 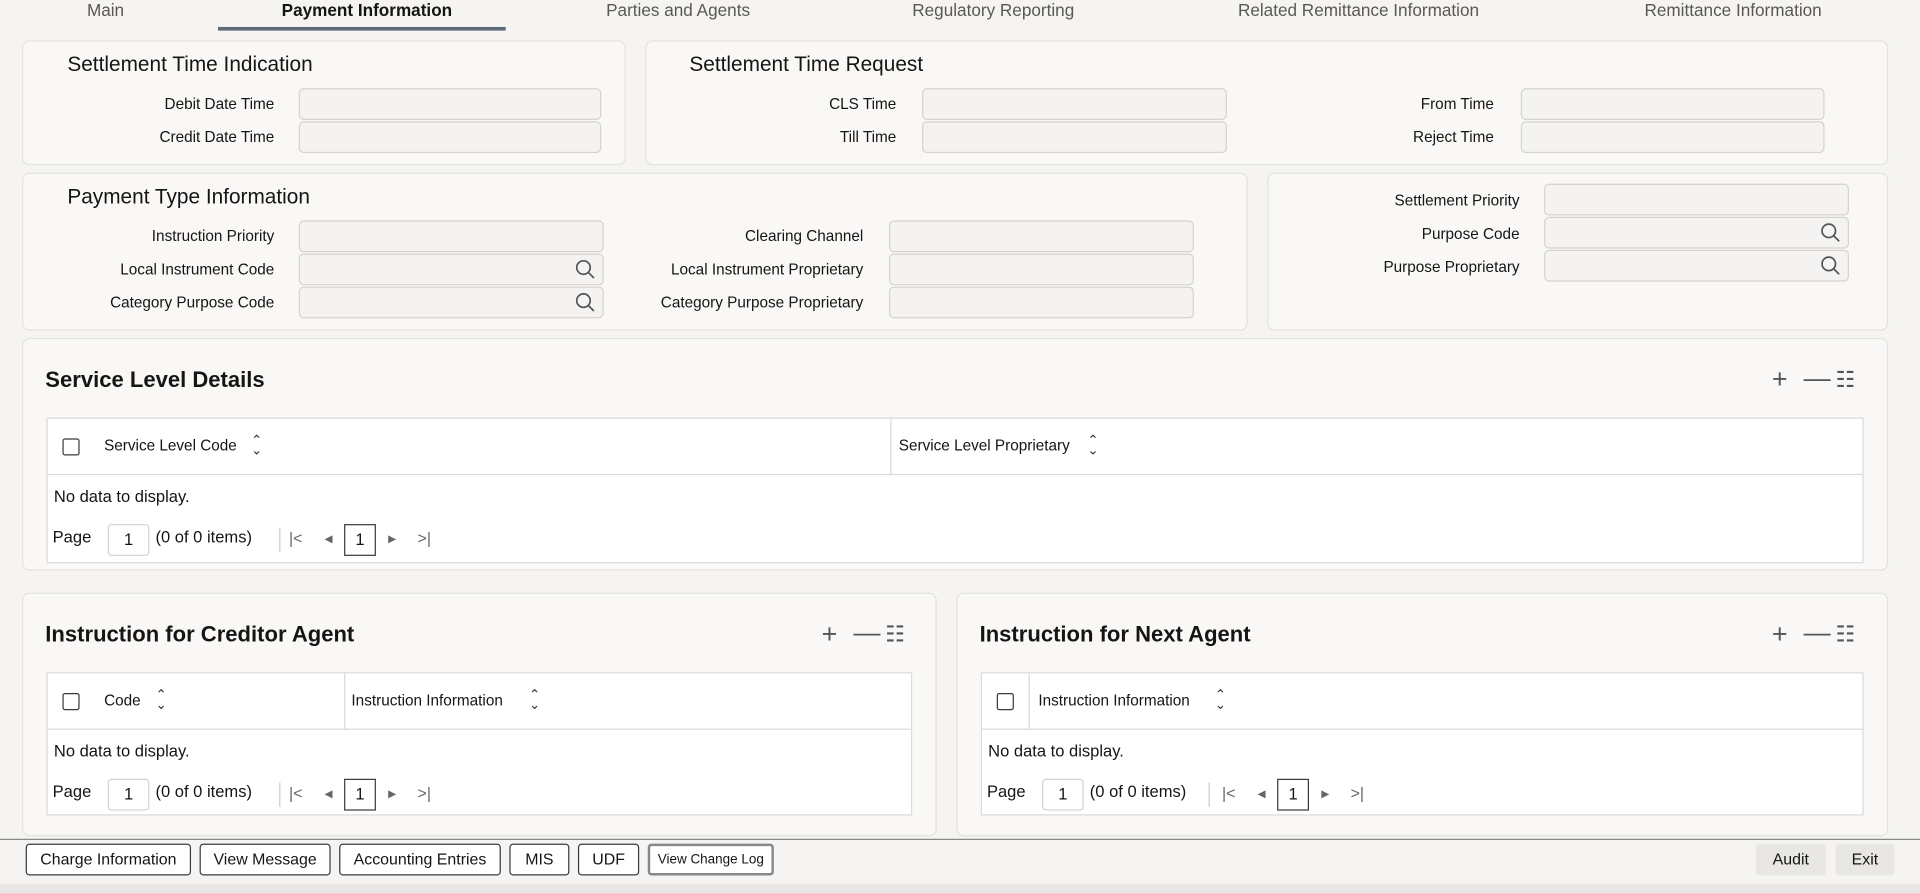 I want to click on tab-regulatory-reporting: Regulatory Reporting, so click(x=993, y=10).